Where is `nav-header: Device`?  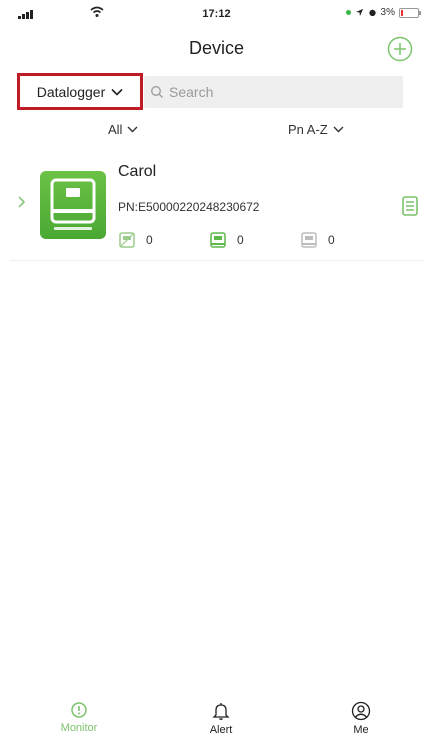
nav-header: Device is located at coordinates (216, 48).